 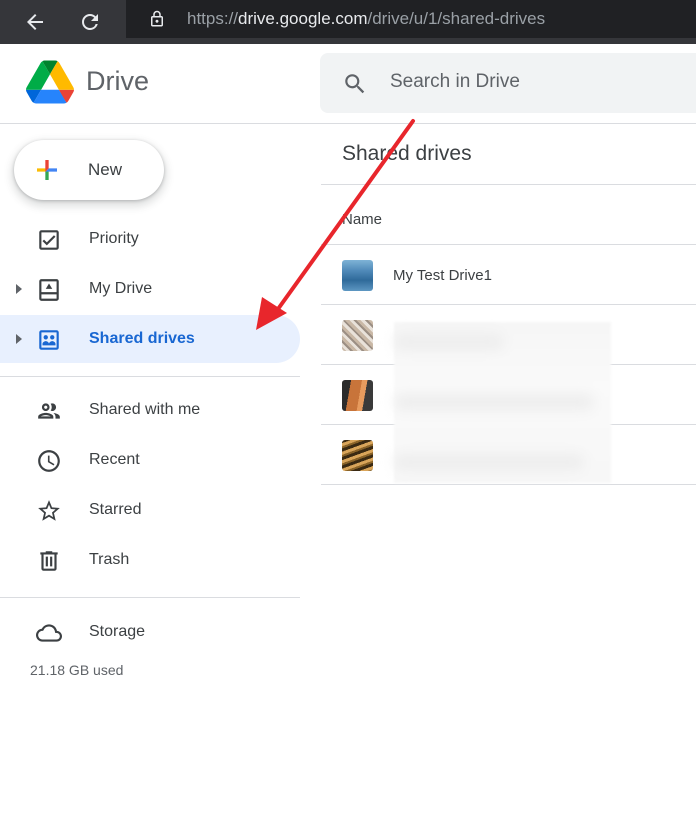 What do you see at coordinates (357, 455) in the screenshot?
I see `stripes-thumbnail` at bounding box center [357, 455].